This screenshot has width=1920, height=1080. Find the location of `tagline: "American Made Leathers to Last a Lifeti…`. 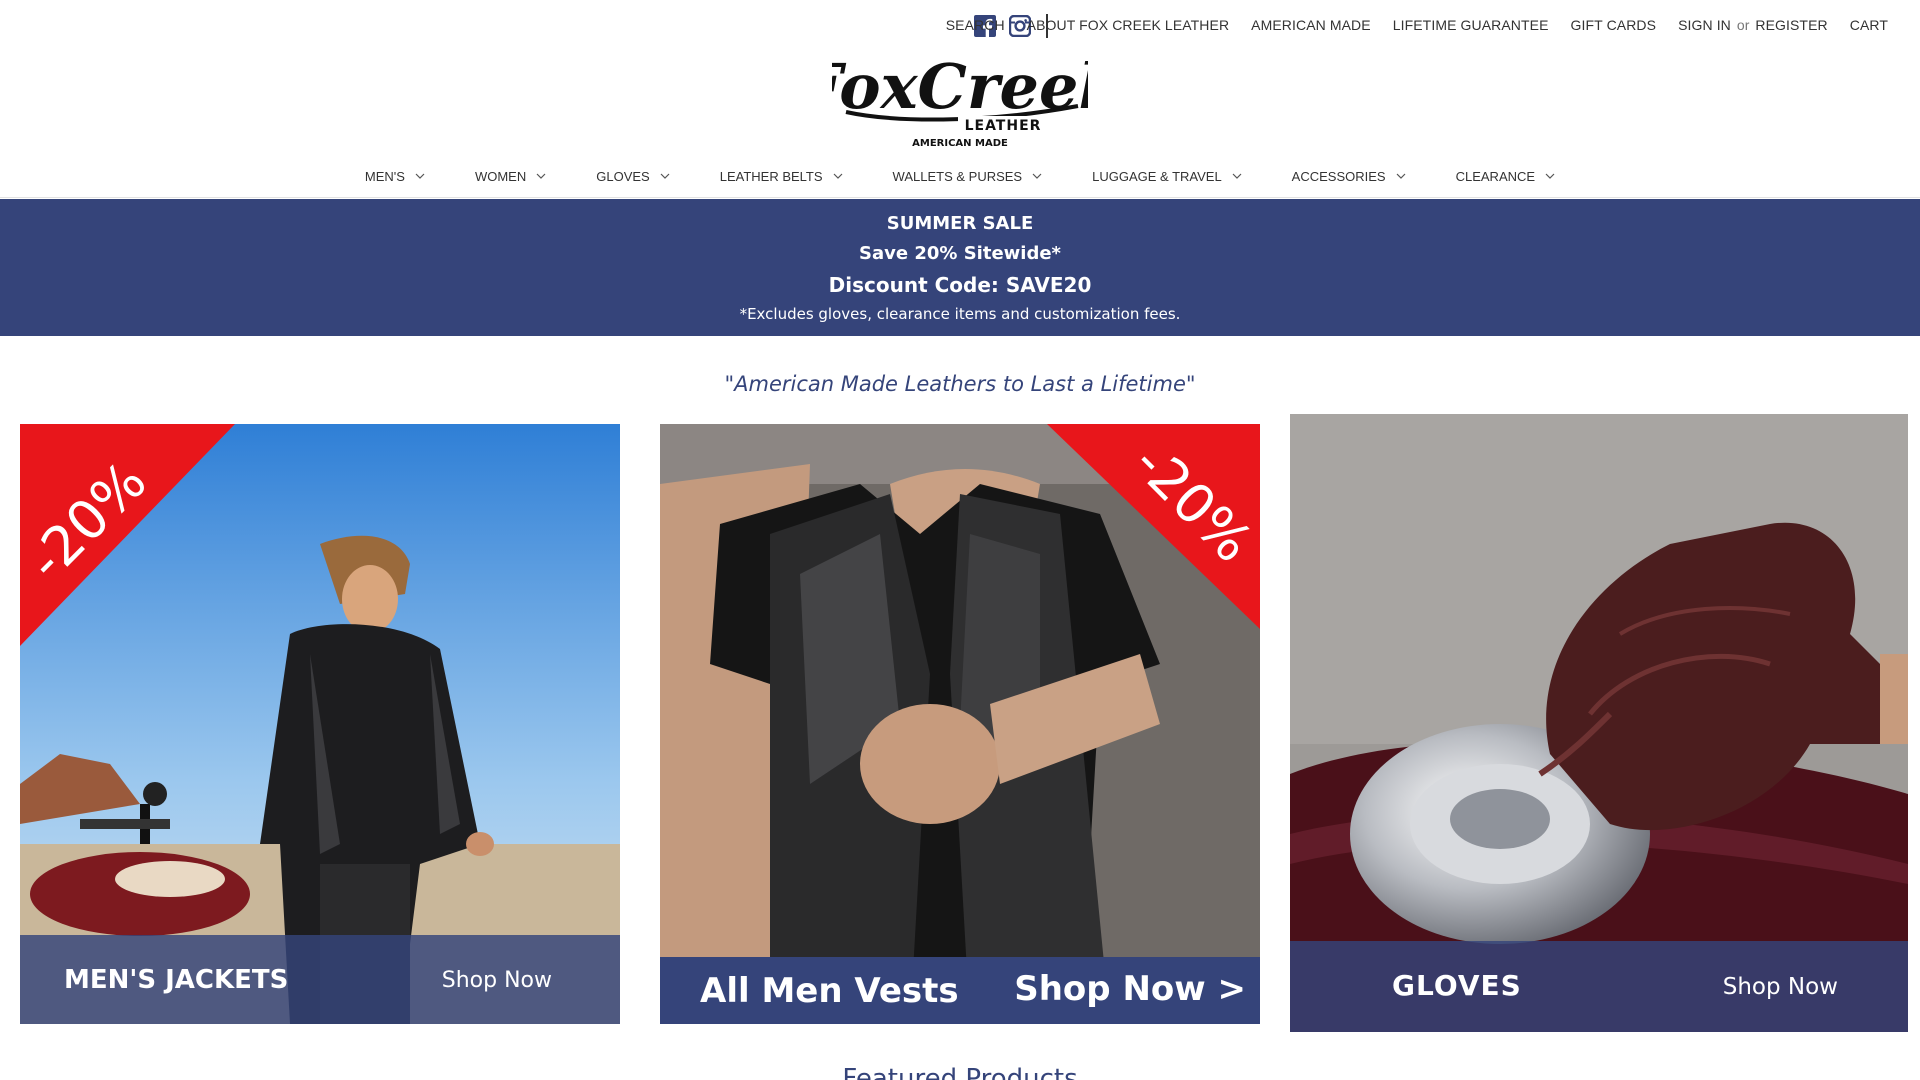

tagline: "American Made Leathers to Last a Lifeti… is located at coordinates (960, 384).